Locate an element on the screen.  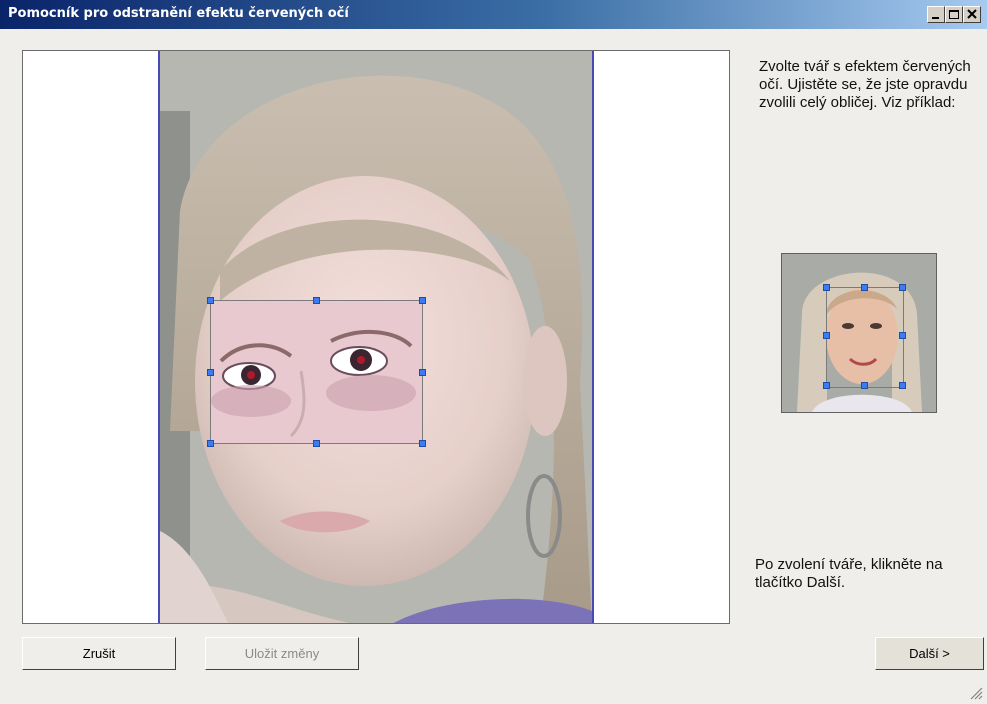
resize-handle-bottom is located at coordinates (316, 443).